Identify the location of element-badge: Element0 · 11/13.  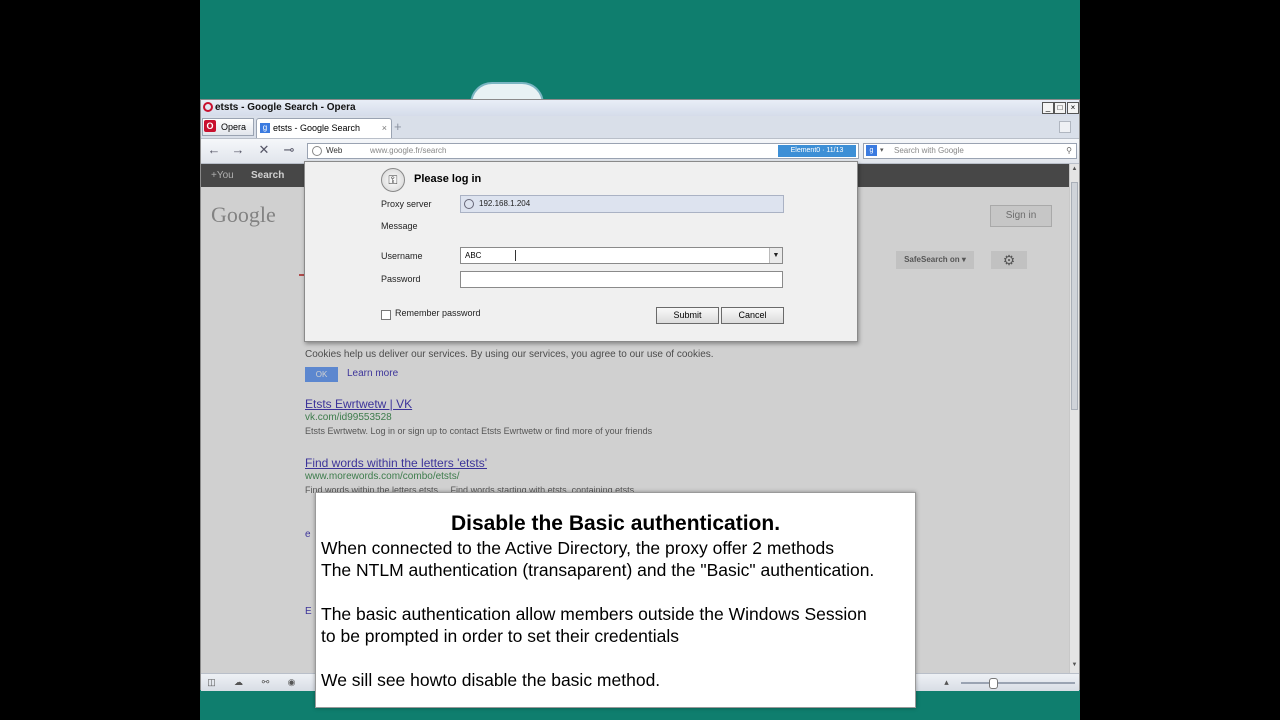
(817, 151).